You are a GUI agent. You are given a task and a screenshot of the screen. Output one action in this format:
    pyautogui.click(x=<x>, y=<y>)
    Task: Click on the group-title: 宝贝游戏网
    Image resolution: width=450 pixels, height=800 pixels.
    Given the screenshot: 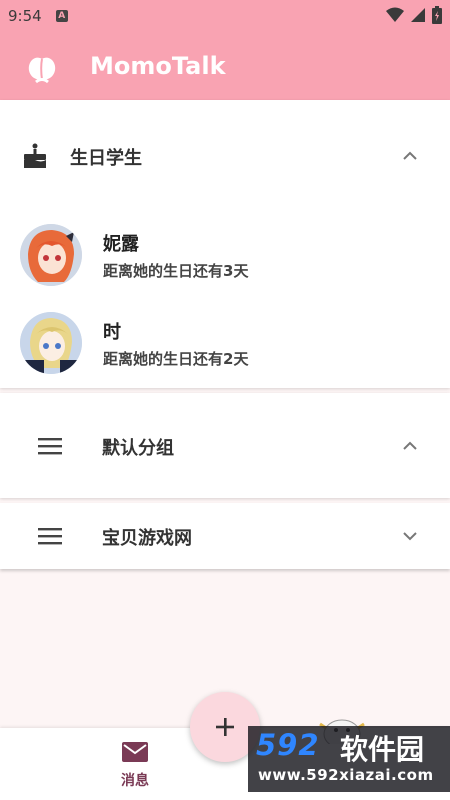 What is the action you would take?
    pyautogui.click(x=147, y=538)
    